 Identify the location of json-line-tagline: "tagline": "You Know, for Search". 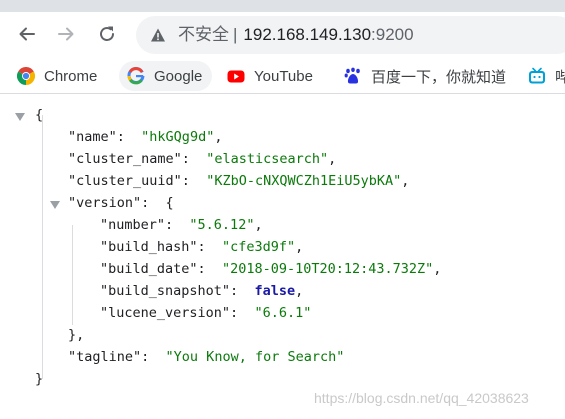
(206, 357).